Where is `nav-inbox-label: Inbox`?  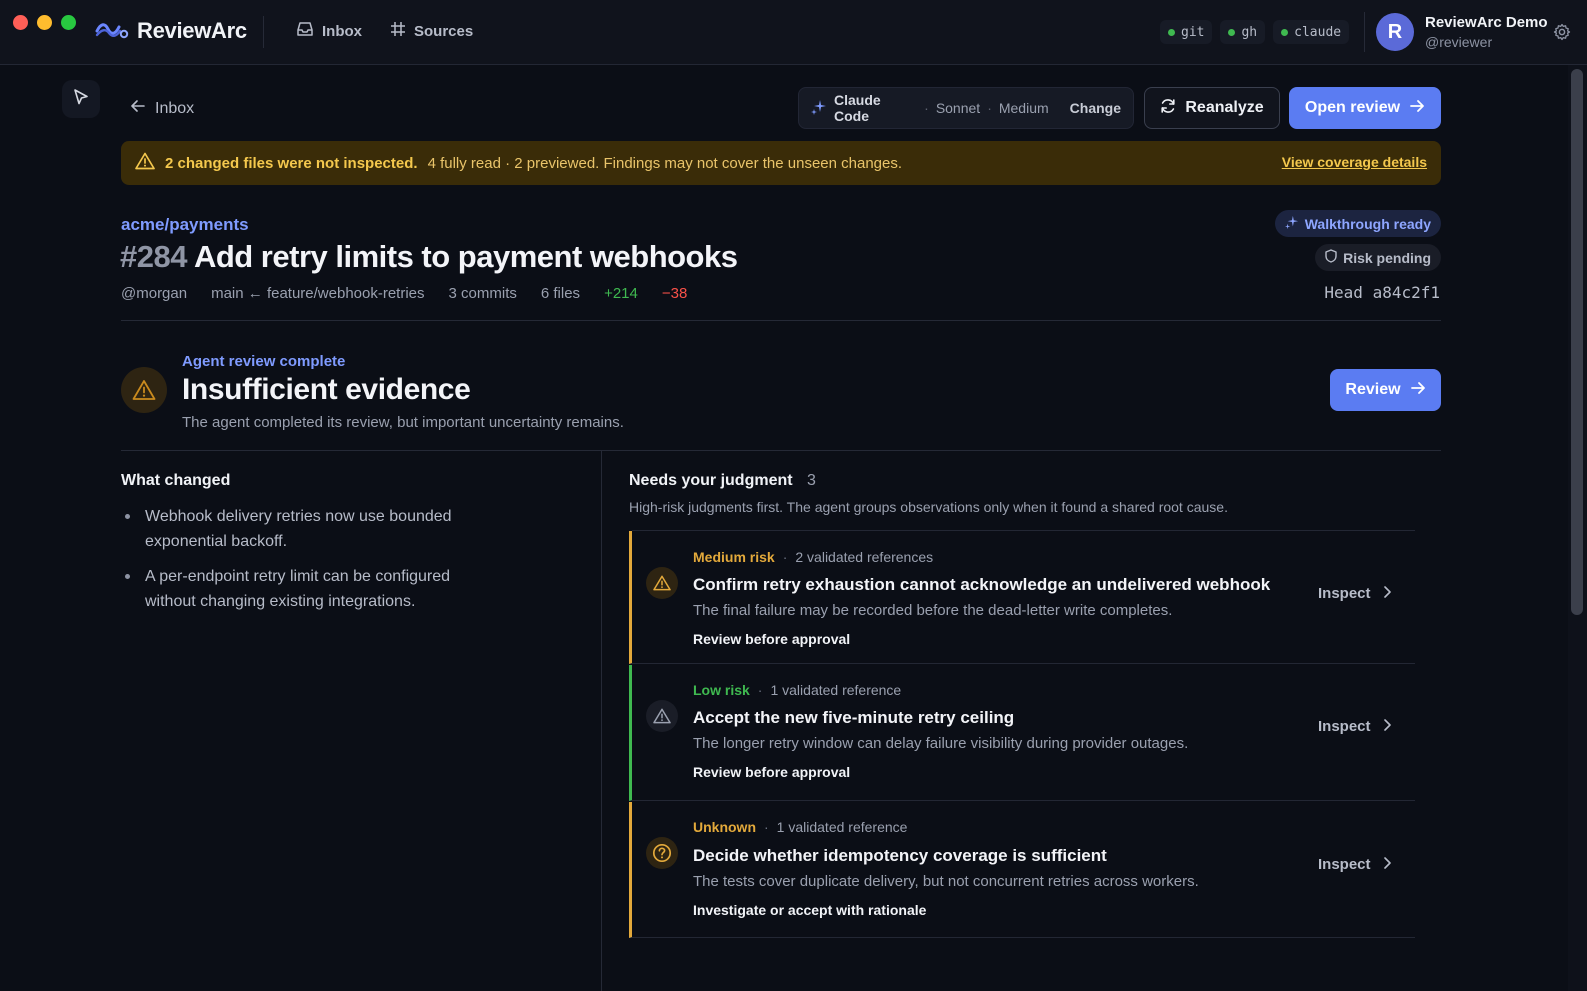
nav-inbox-label: Inbox is located at coordinates (342, 31).